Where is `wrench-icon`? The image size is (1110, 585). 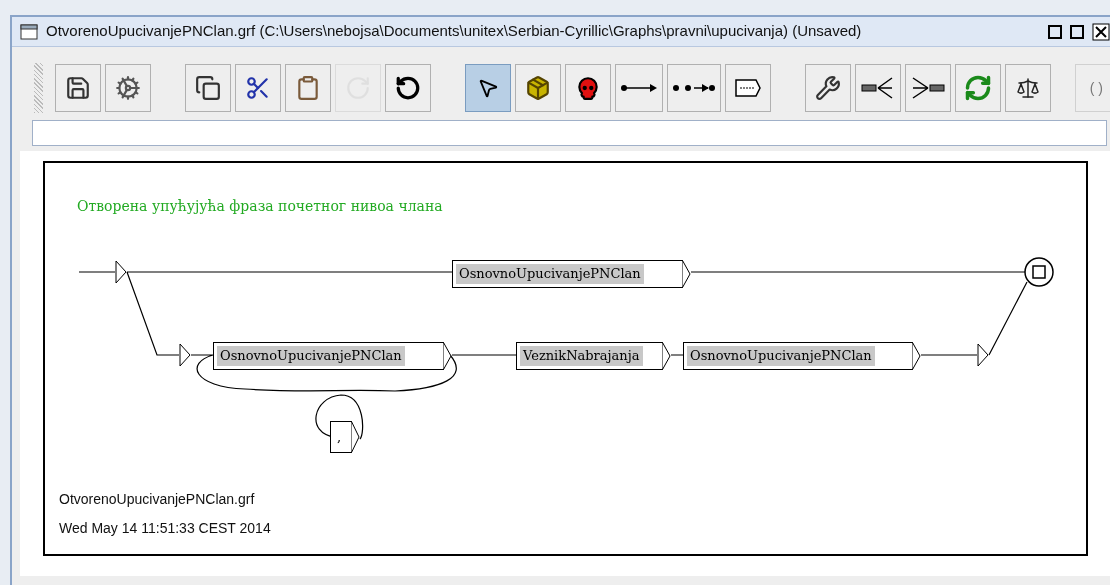
wrench-icon is located at coordinates (827, 88).